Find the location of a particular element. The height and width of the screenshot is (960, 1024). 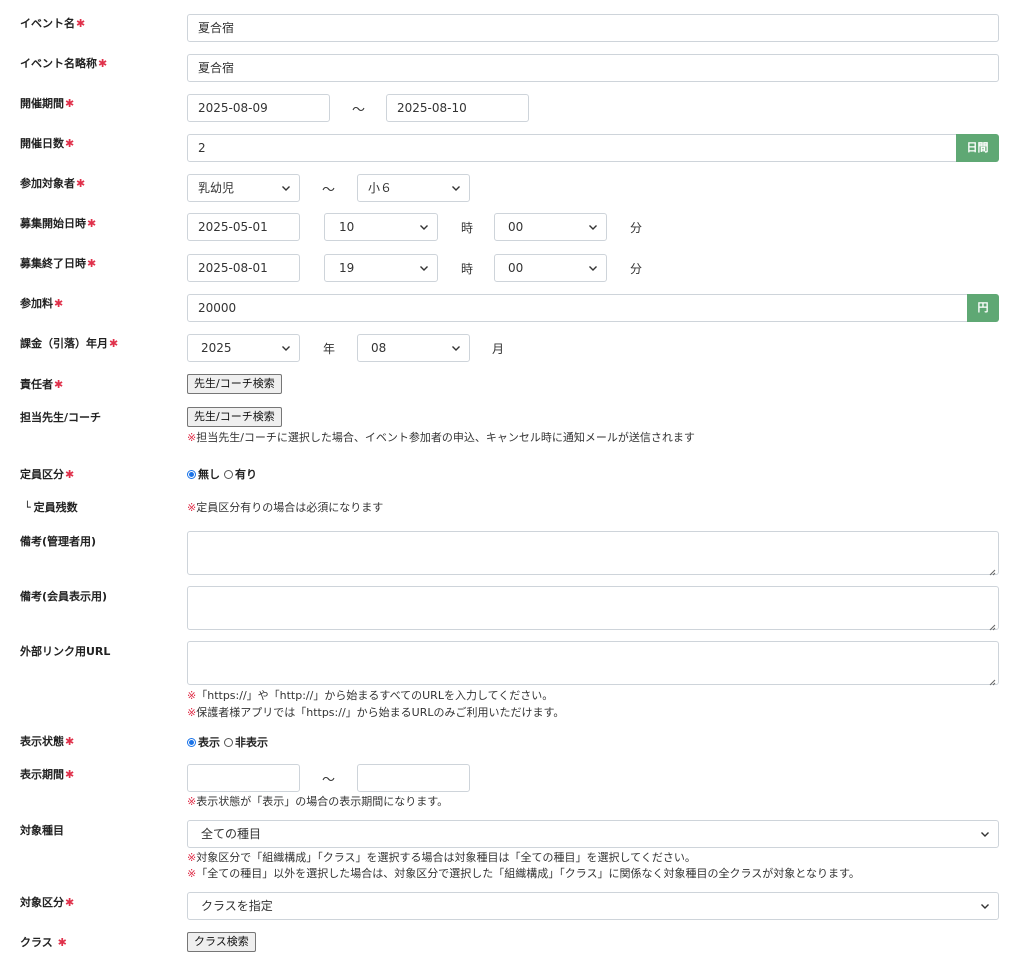

target-tilde: ～ is located at coordinates (329, 190).